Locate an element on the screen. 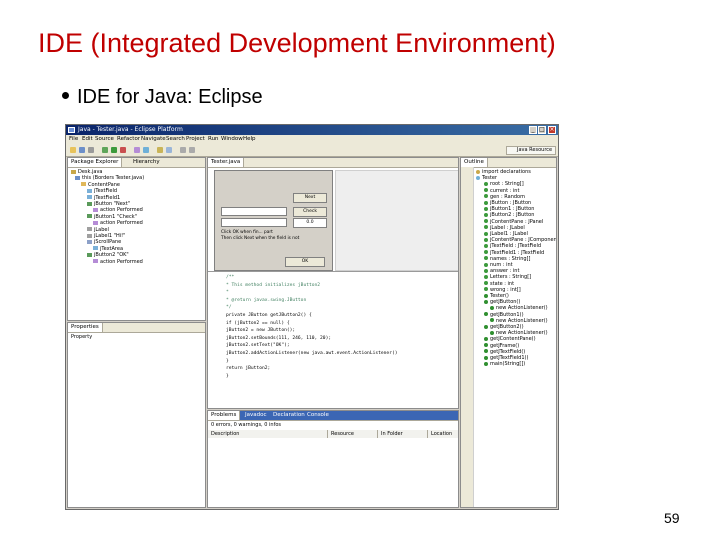 This screenshot has height=540, width=720. tab-package-explorer: Package Explorer is located at coordinates (95, 162).